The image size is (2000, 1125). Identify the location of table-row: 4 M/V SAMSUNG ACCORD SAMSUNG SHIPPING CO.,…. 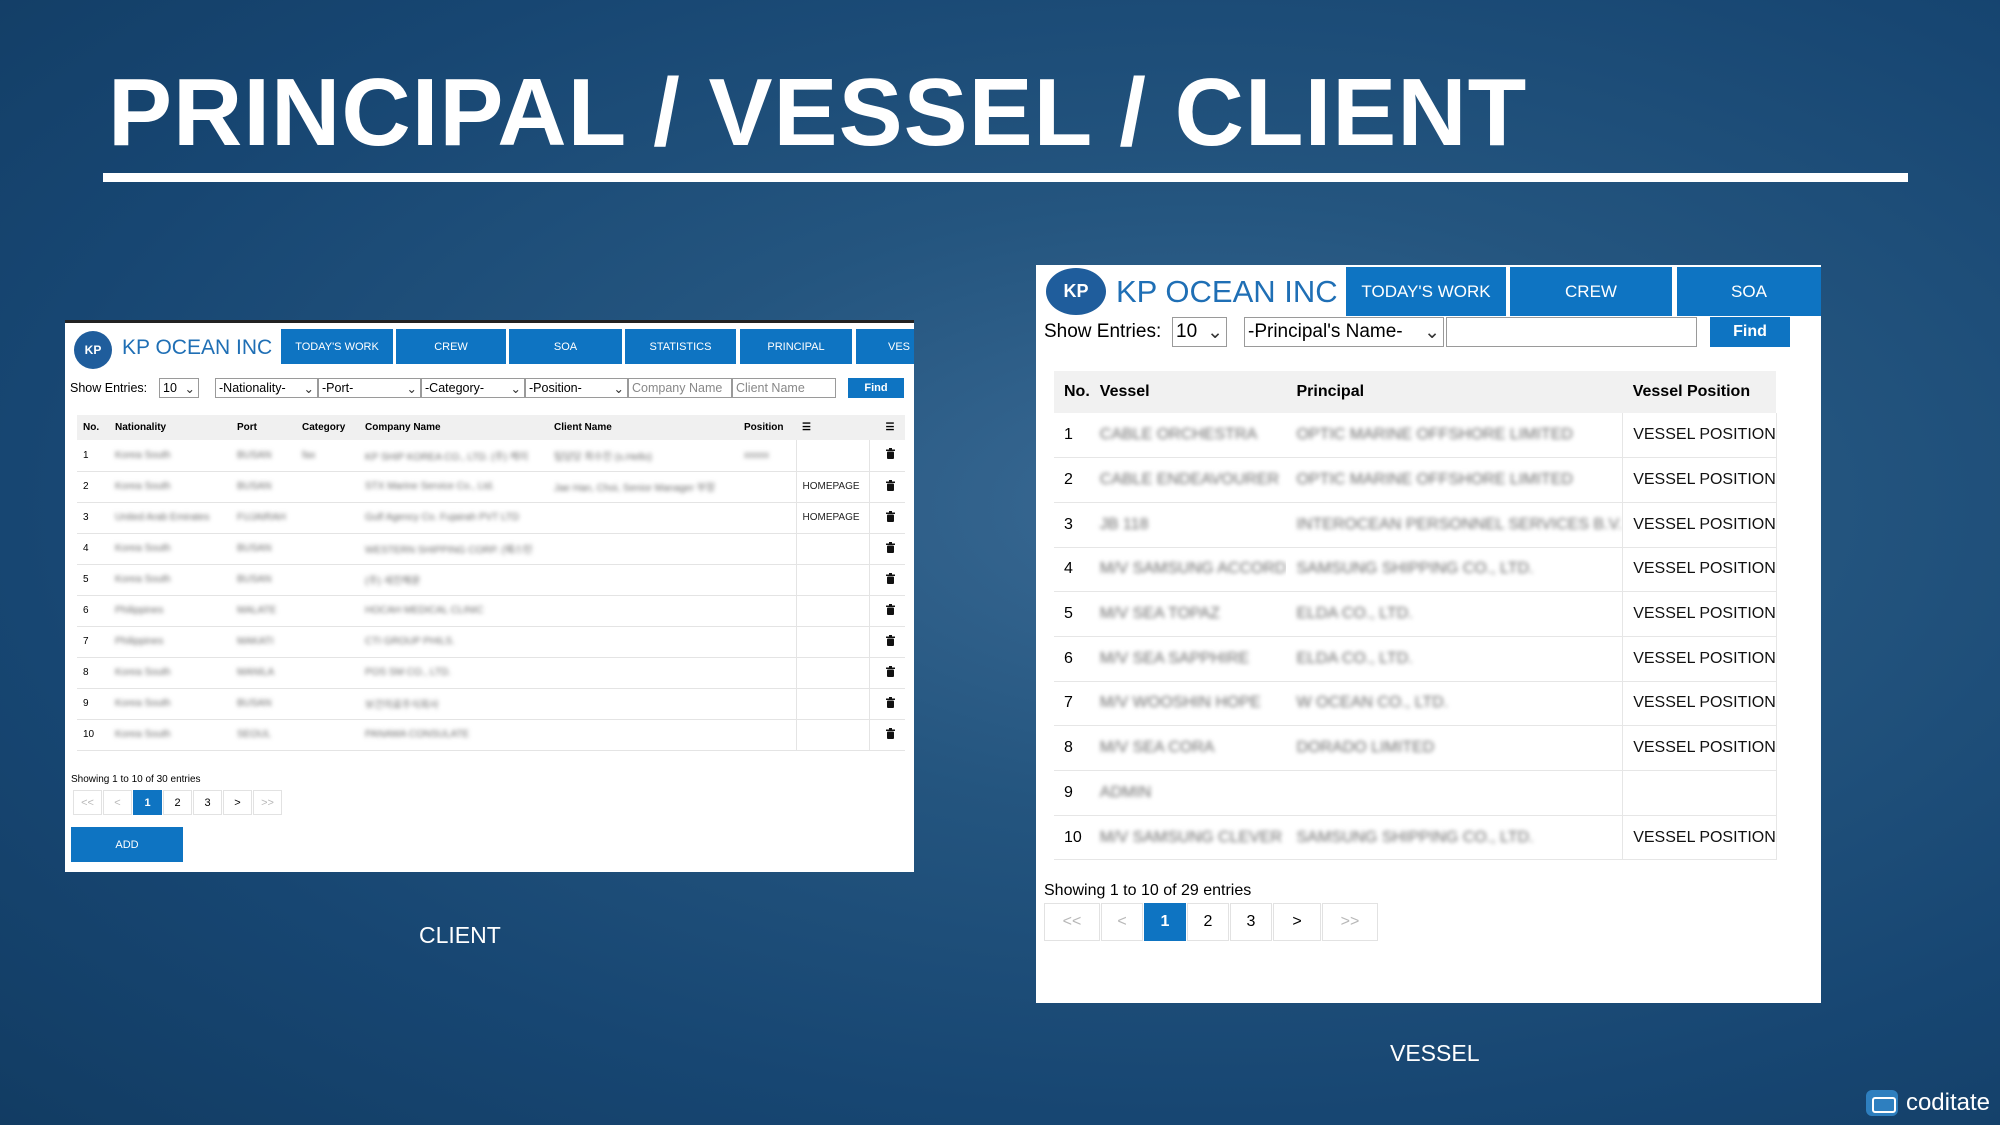
(1415, 570).